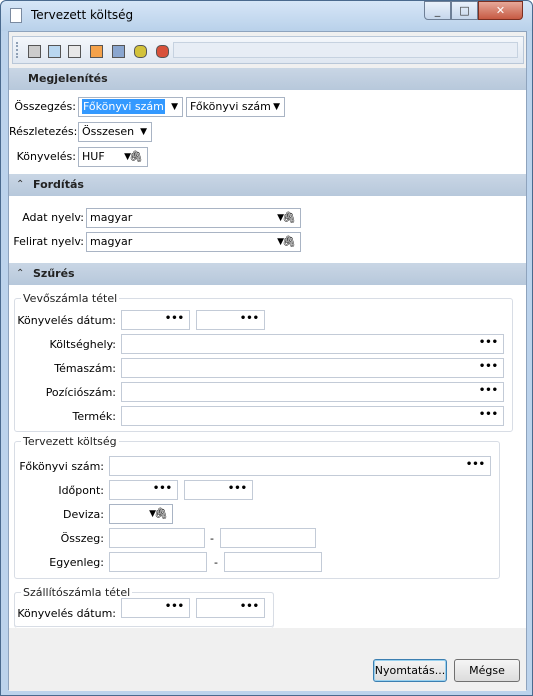  I want to click on maximize-button: □, so click(464, 10).